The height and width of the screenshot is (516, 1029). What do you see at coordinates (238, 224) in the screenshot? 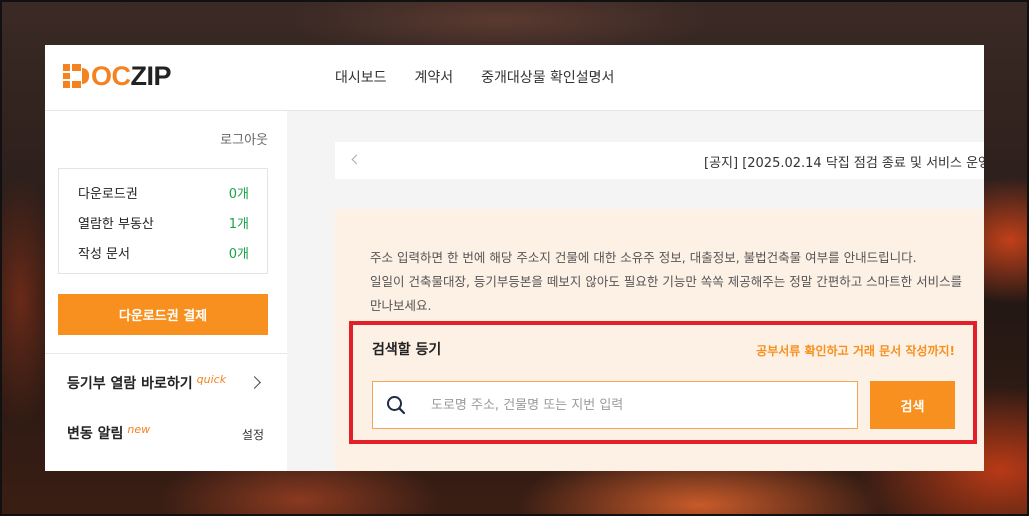
I see `stat-value: 1개` at bounding box center [238, 224].